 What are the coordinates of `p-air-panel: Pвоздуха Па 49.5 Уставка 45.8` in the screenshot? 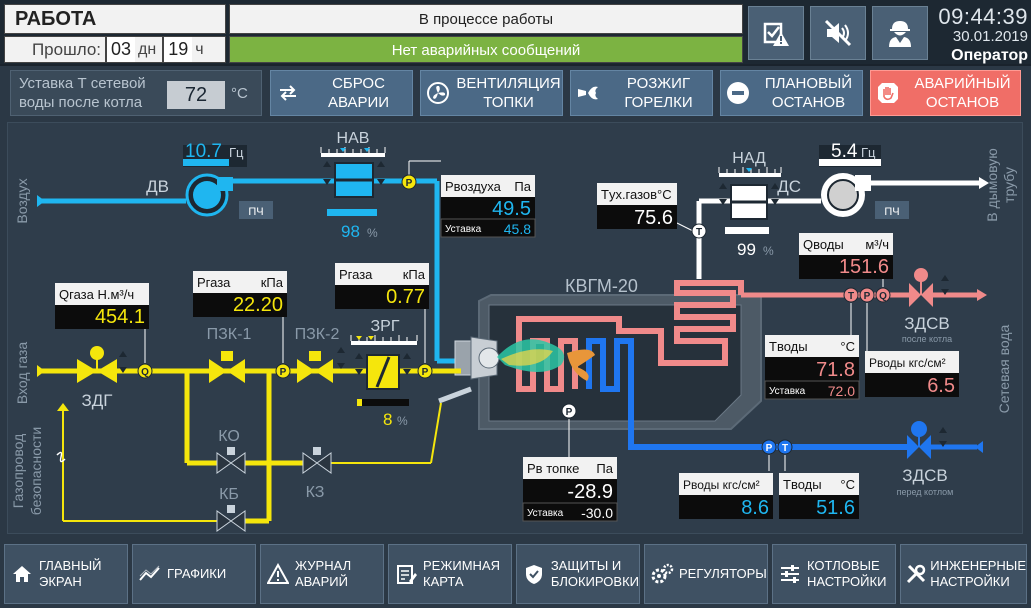 It's located at (488, 206).